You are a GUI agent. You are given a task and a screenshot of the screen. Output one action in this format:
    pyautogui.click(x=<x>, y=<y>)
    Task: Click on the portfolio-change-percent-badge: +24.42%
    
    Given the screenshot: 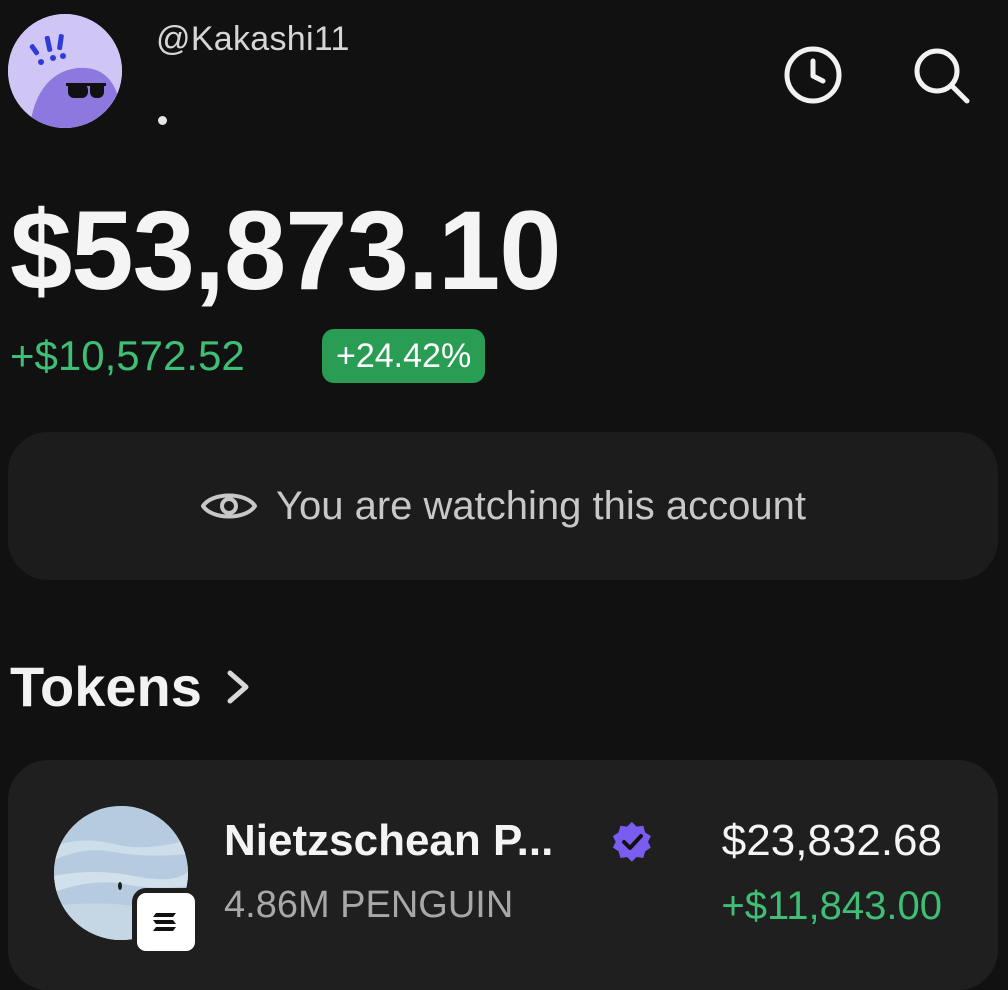 What is the action you would take?
    pyautogui.click(x=404, y=356)
    